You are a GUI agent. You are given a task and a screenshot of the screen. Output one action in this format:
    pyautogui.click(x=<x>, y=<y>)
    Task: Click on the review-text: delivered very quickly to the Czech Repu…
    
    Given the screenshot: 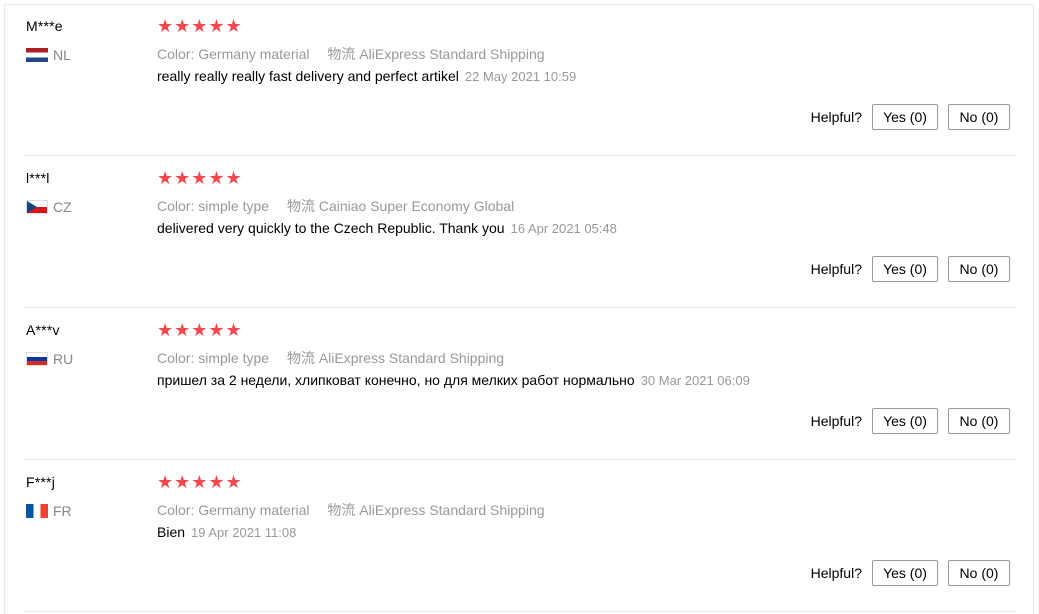 What is the action you would take?
    pyautogui.click(x=331, y=228)
    